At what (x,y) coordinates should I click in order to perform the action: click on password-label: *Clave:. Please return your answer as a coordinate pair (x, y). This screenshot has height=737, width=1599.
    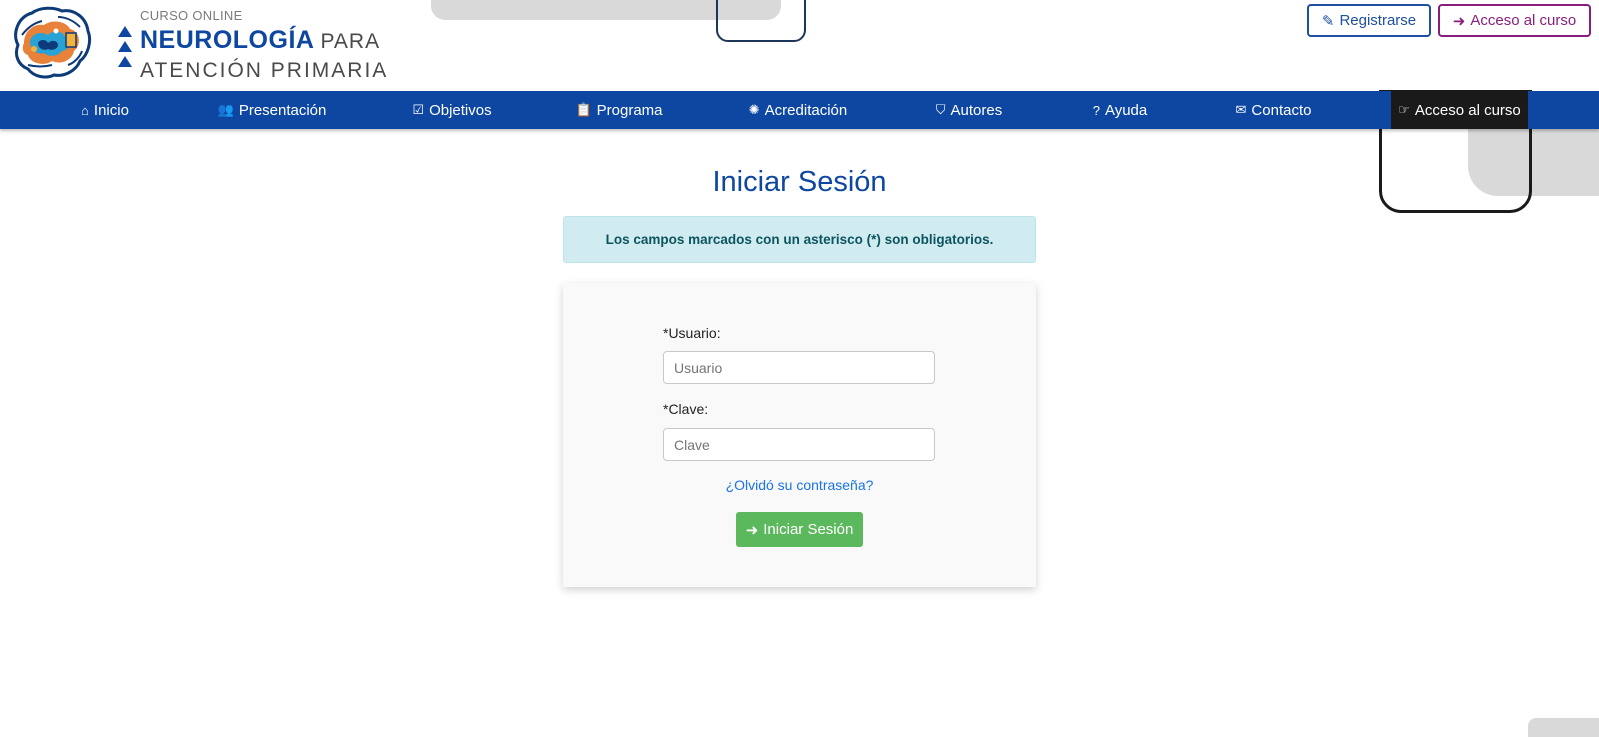
    Looking at the image, I should click on (686, 409).